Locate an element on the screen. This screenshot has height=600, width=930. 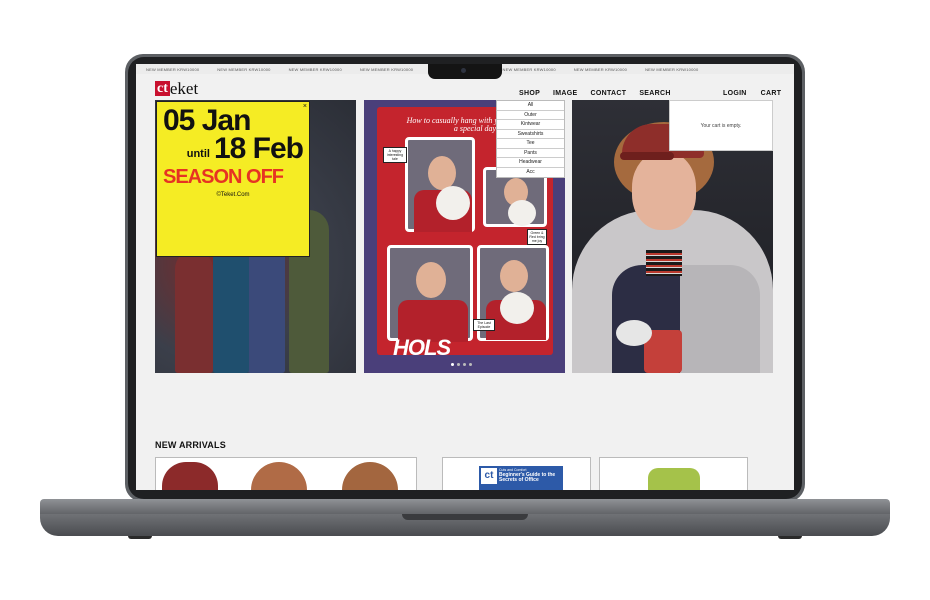
shop-menu-item-acc: Acc is located at coordinates (530, 173).